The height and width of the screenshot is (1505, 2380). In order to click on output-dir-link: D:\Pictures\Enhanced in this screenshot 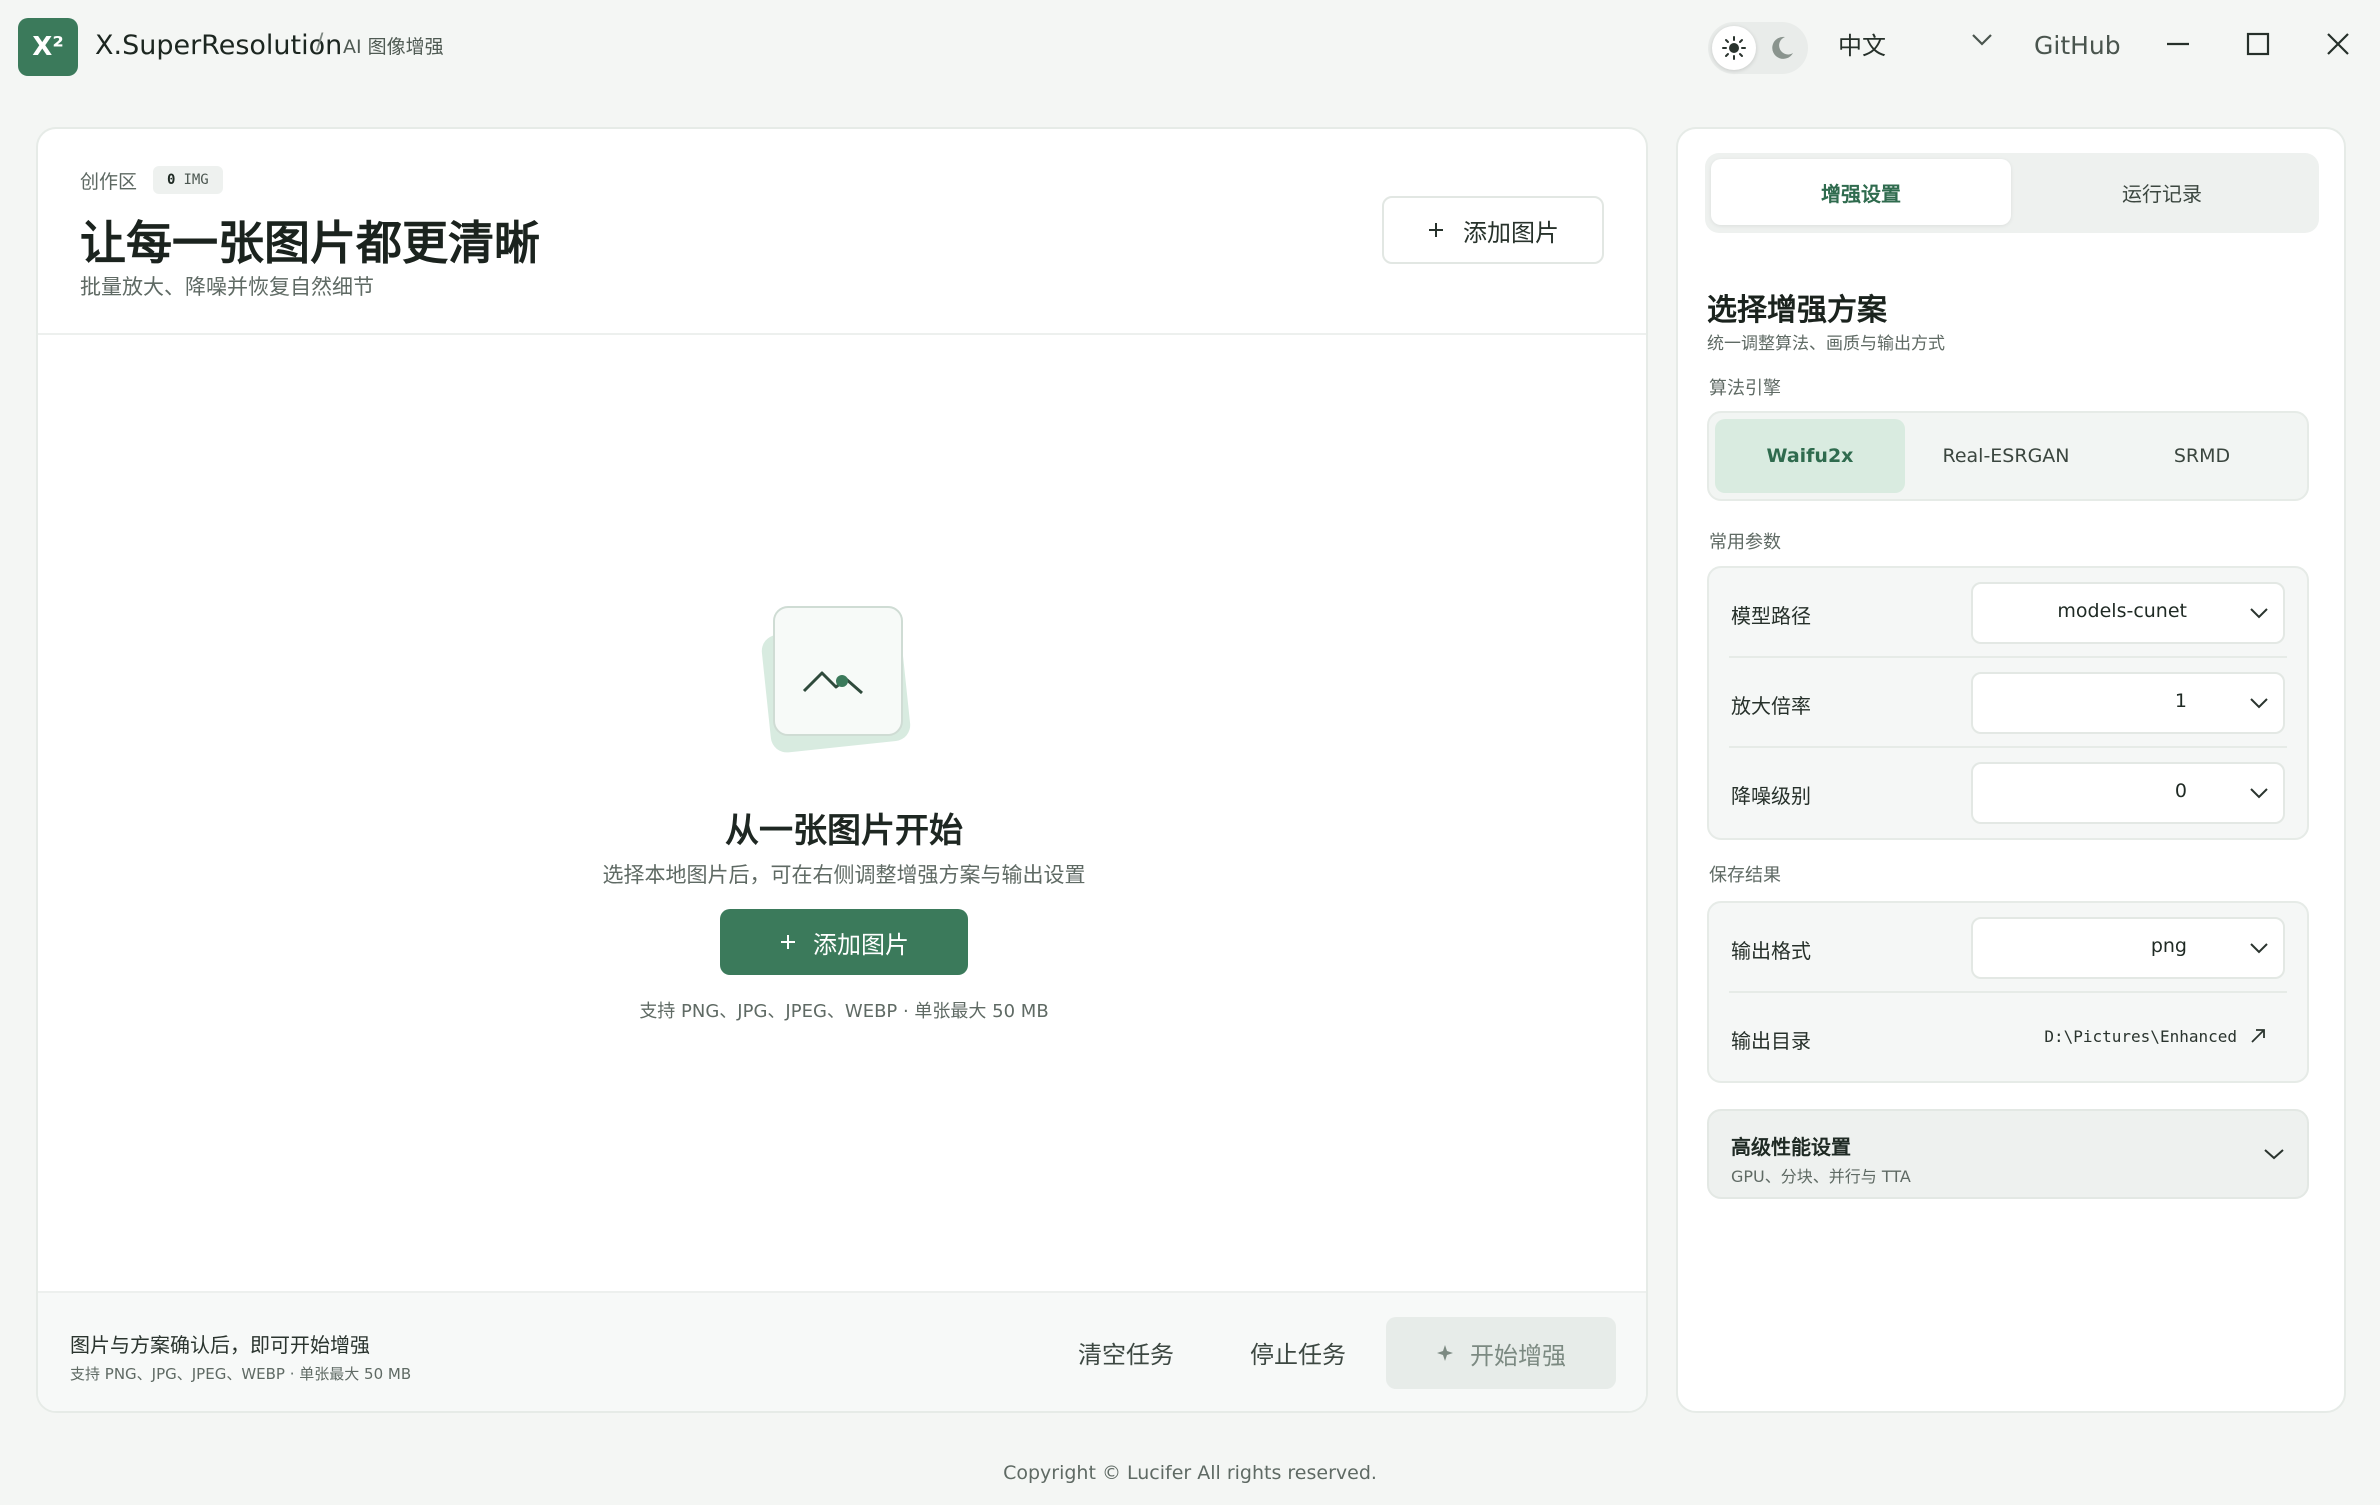, I will do `click(2140, 1036)`.